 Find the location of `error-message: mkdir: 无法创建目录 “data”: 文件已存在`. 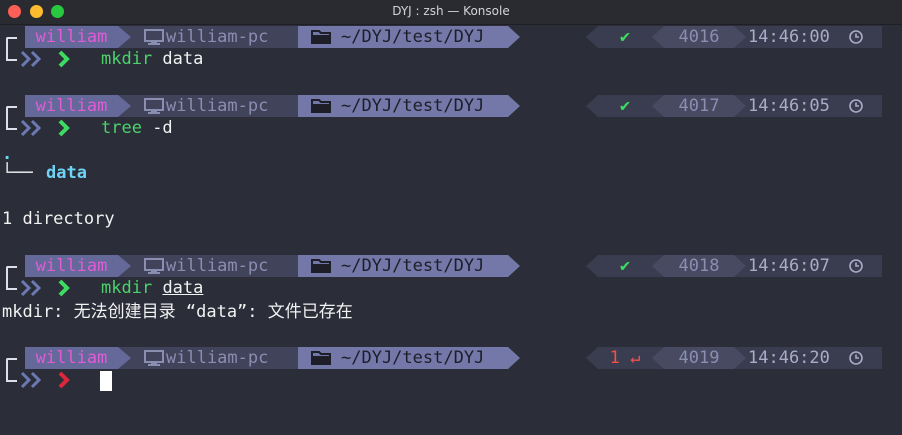

error-message: mkdir: 无法创建目录 “data”: 文件已存在 is located at coordinates (177, 312).